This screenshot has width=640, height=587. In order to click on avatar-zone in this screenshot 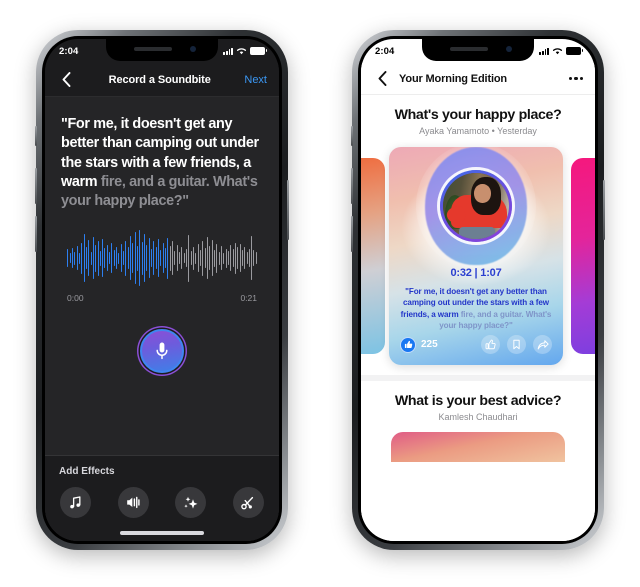, I will do `click(476, 208)`.